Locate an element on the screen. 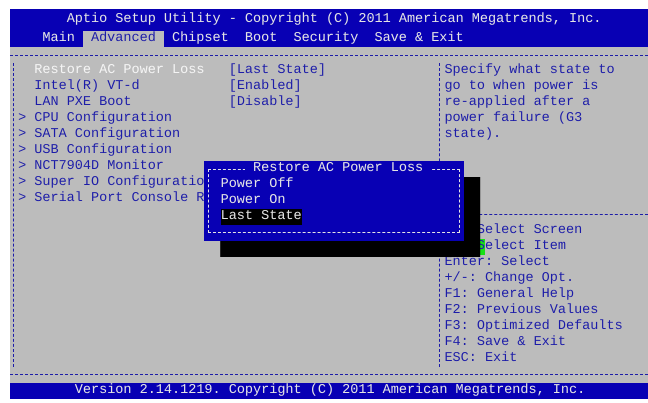  popup-option: Last State is located at coordinates (261, 217).